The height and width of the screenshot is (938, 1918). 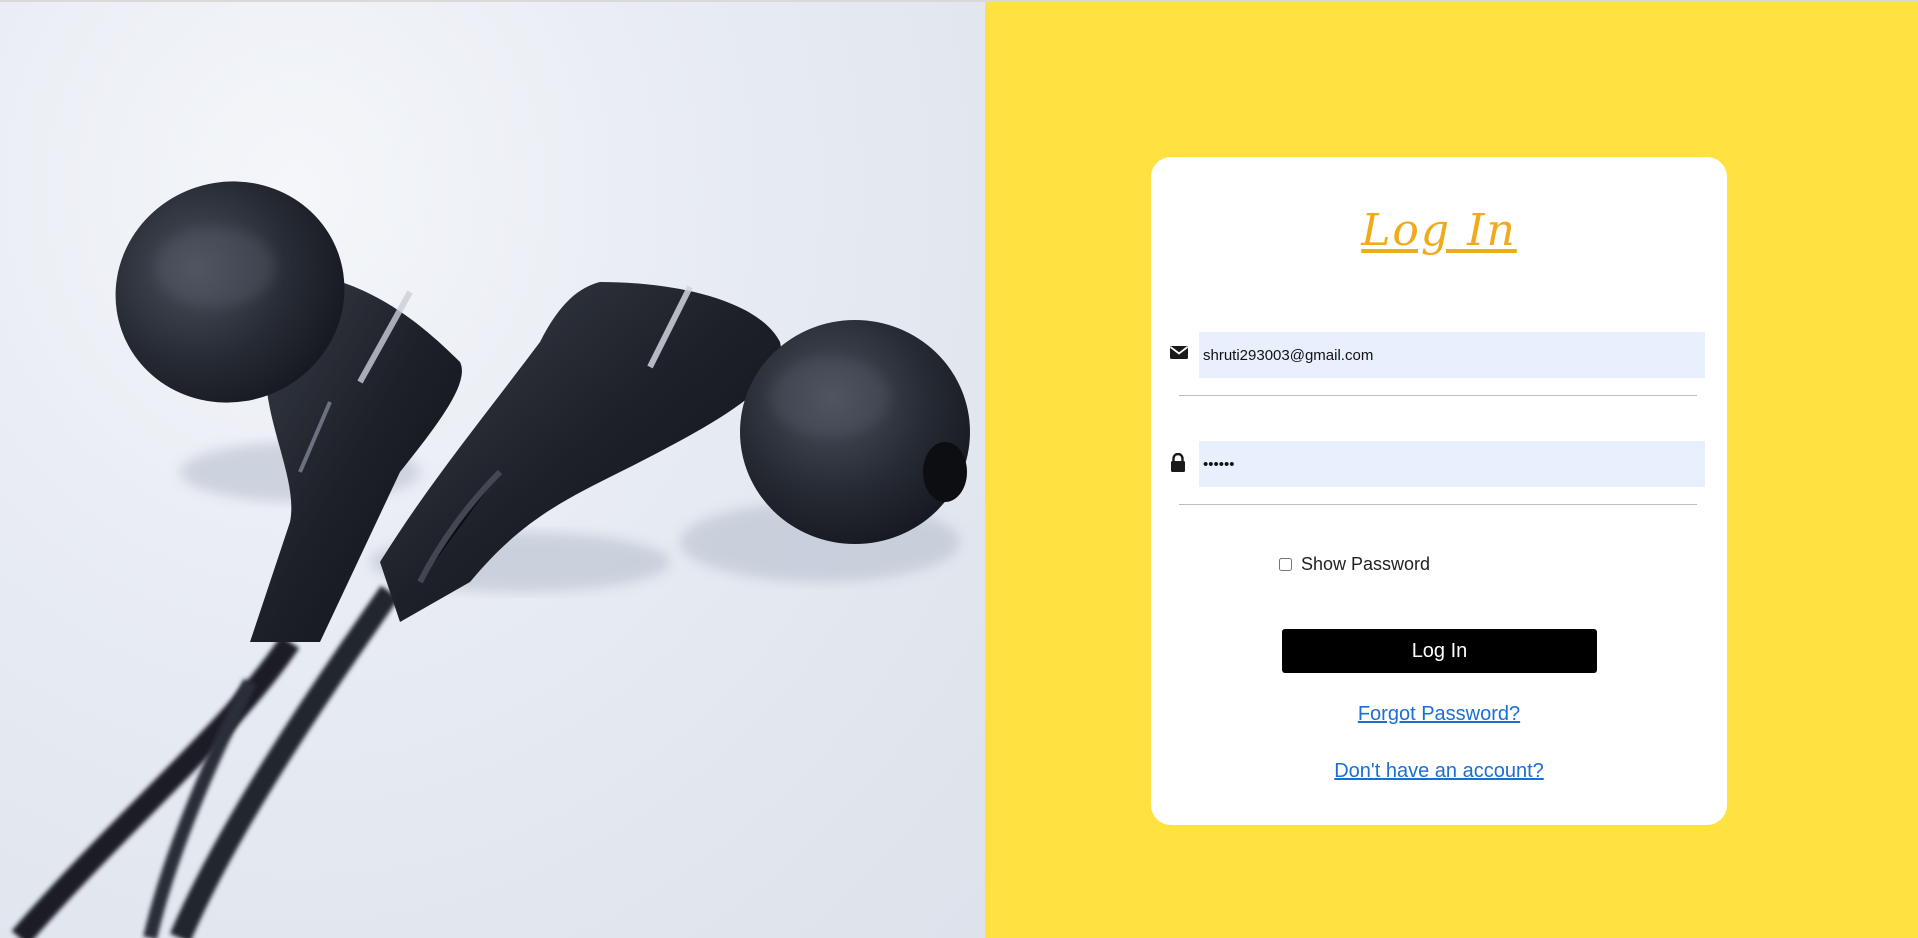 What do you see at coordinates (1366, 563) in the screenshot?
I see `show-password-label: Show Password` at bounding box center [1366, 563].